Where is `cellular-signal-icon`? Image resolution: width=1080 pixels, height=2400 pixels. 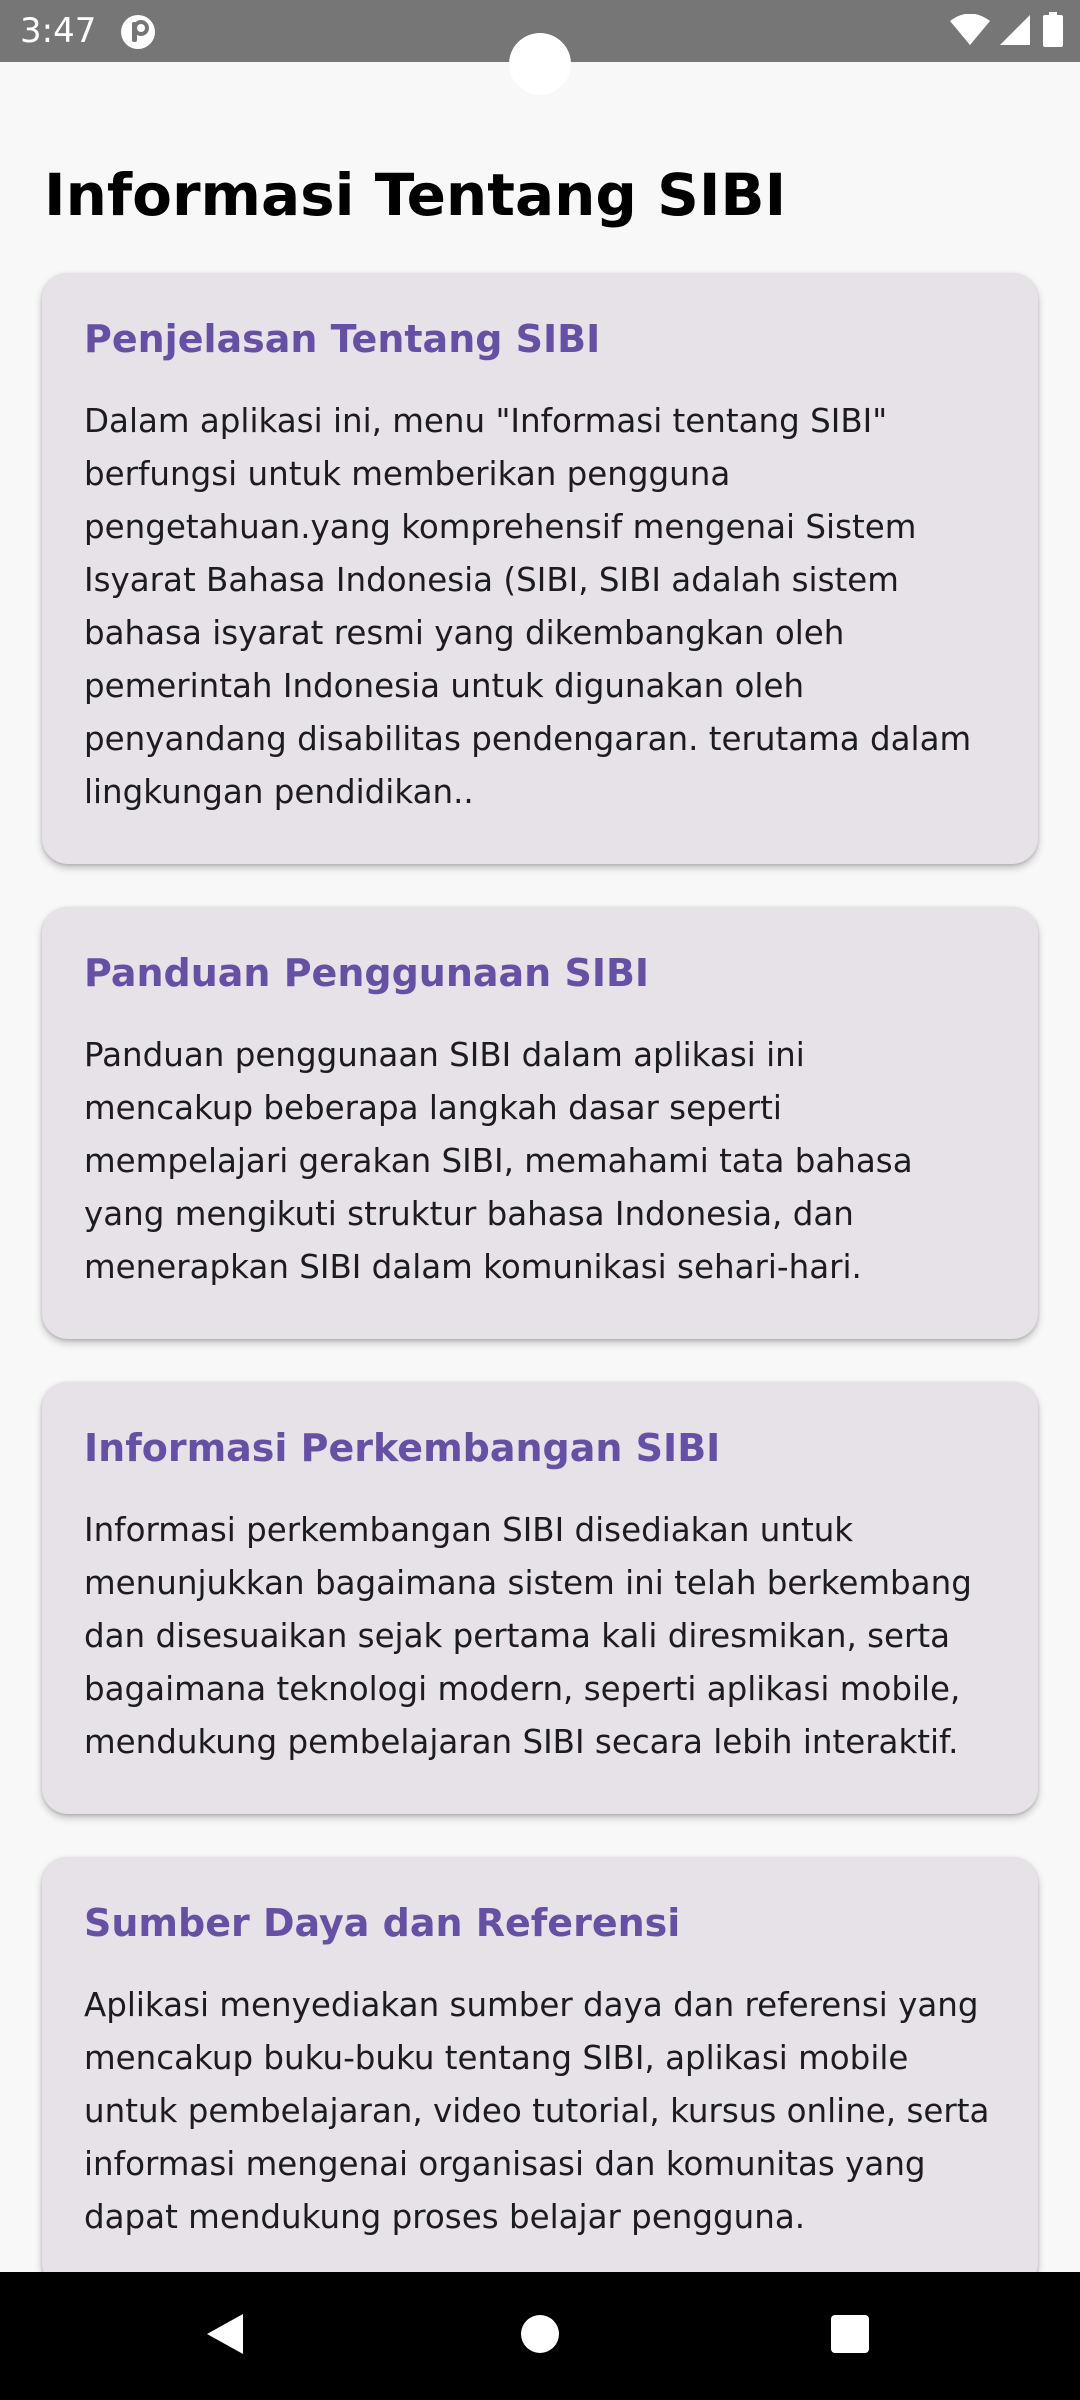 cellular-signal-icon is located at coordinates (1016, 32).